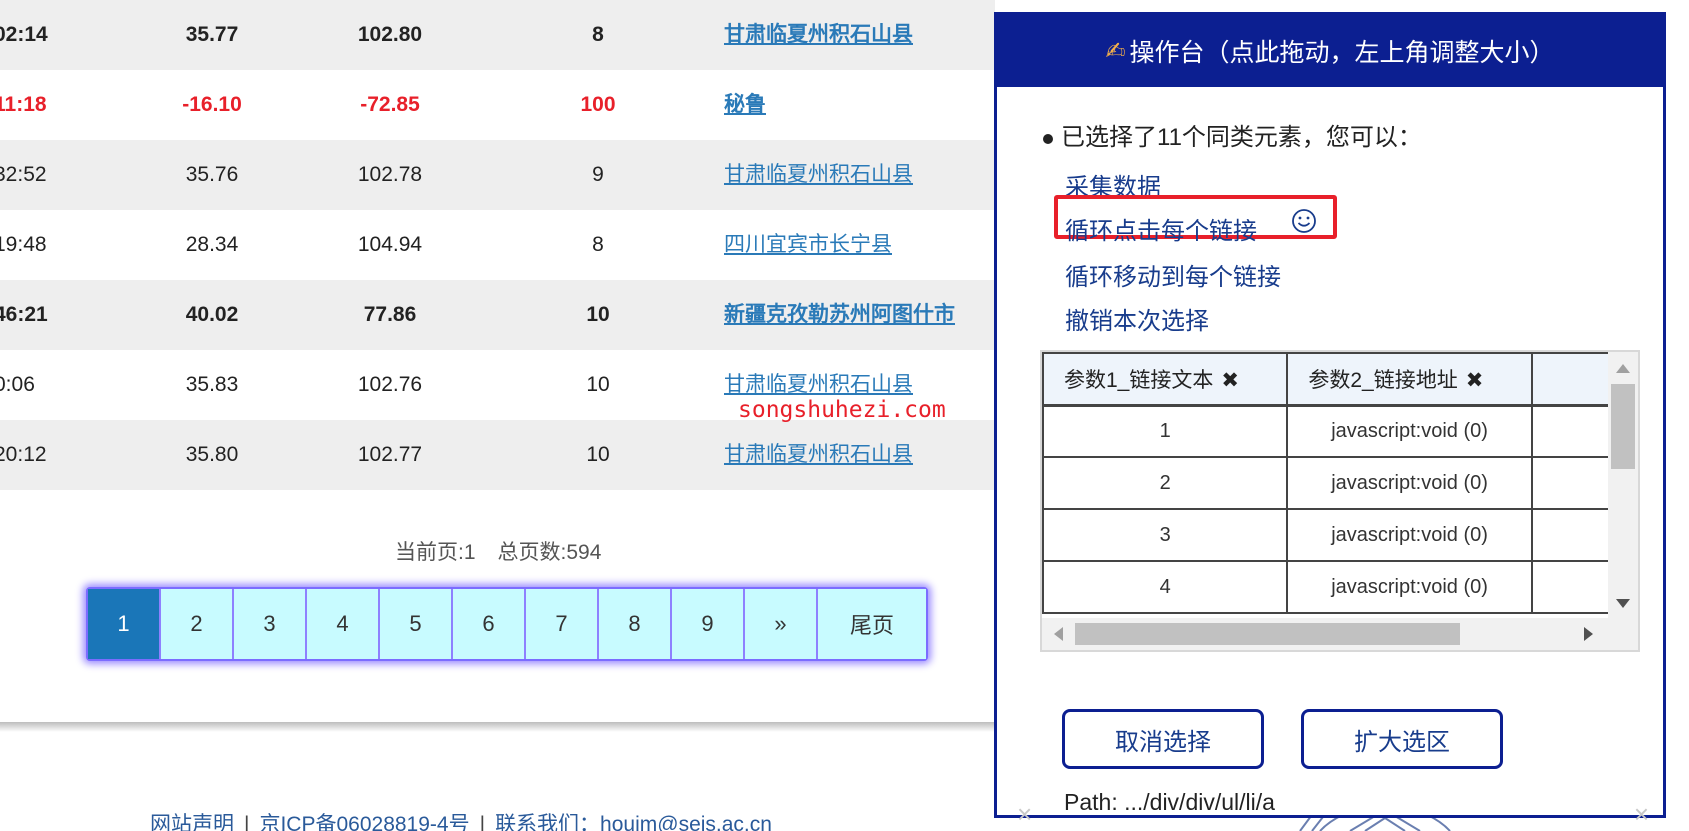 This screenshot has height=831, width=1689. I want to click on params-row: 1 javascript:void (0), so click(1327, 431).